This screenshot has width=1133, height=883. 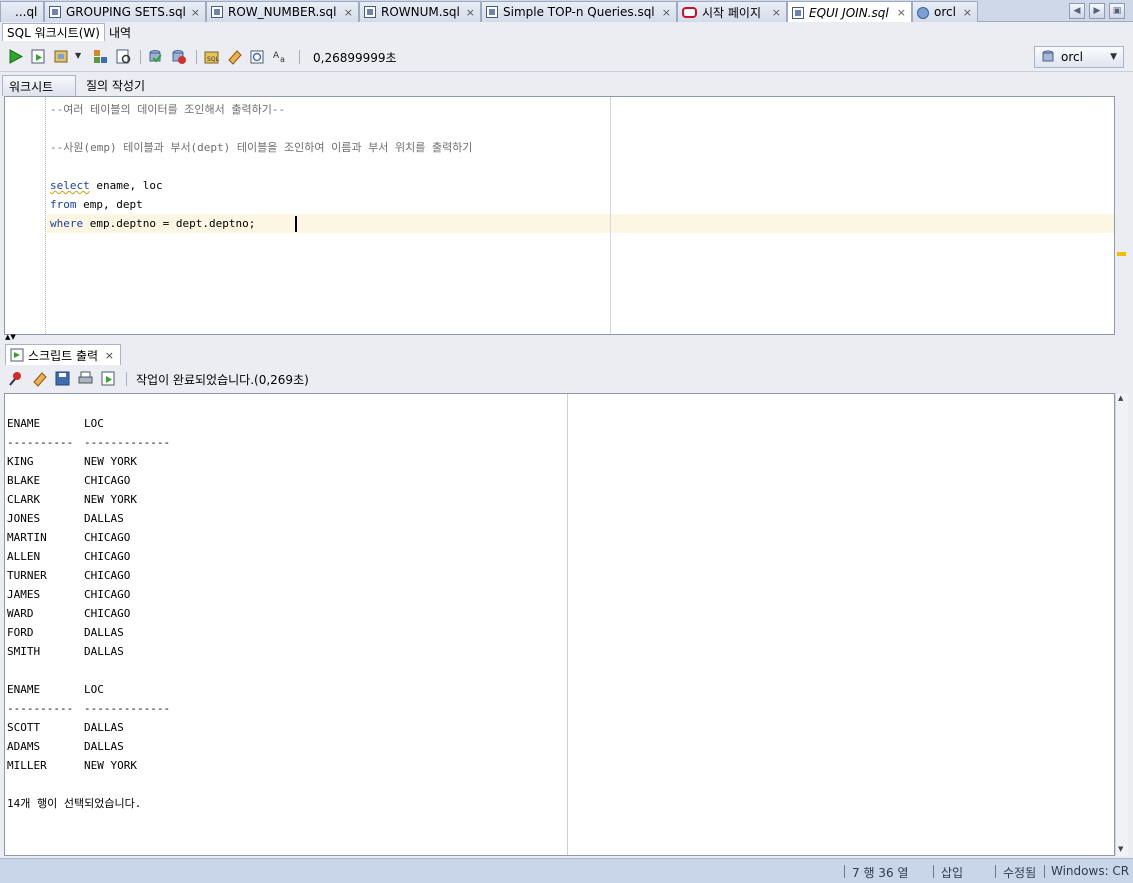 I want to click on tab-label: orcl, so click(x=945, y=12).